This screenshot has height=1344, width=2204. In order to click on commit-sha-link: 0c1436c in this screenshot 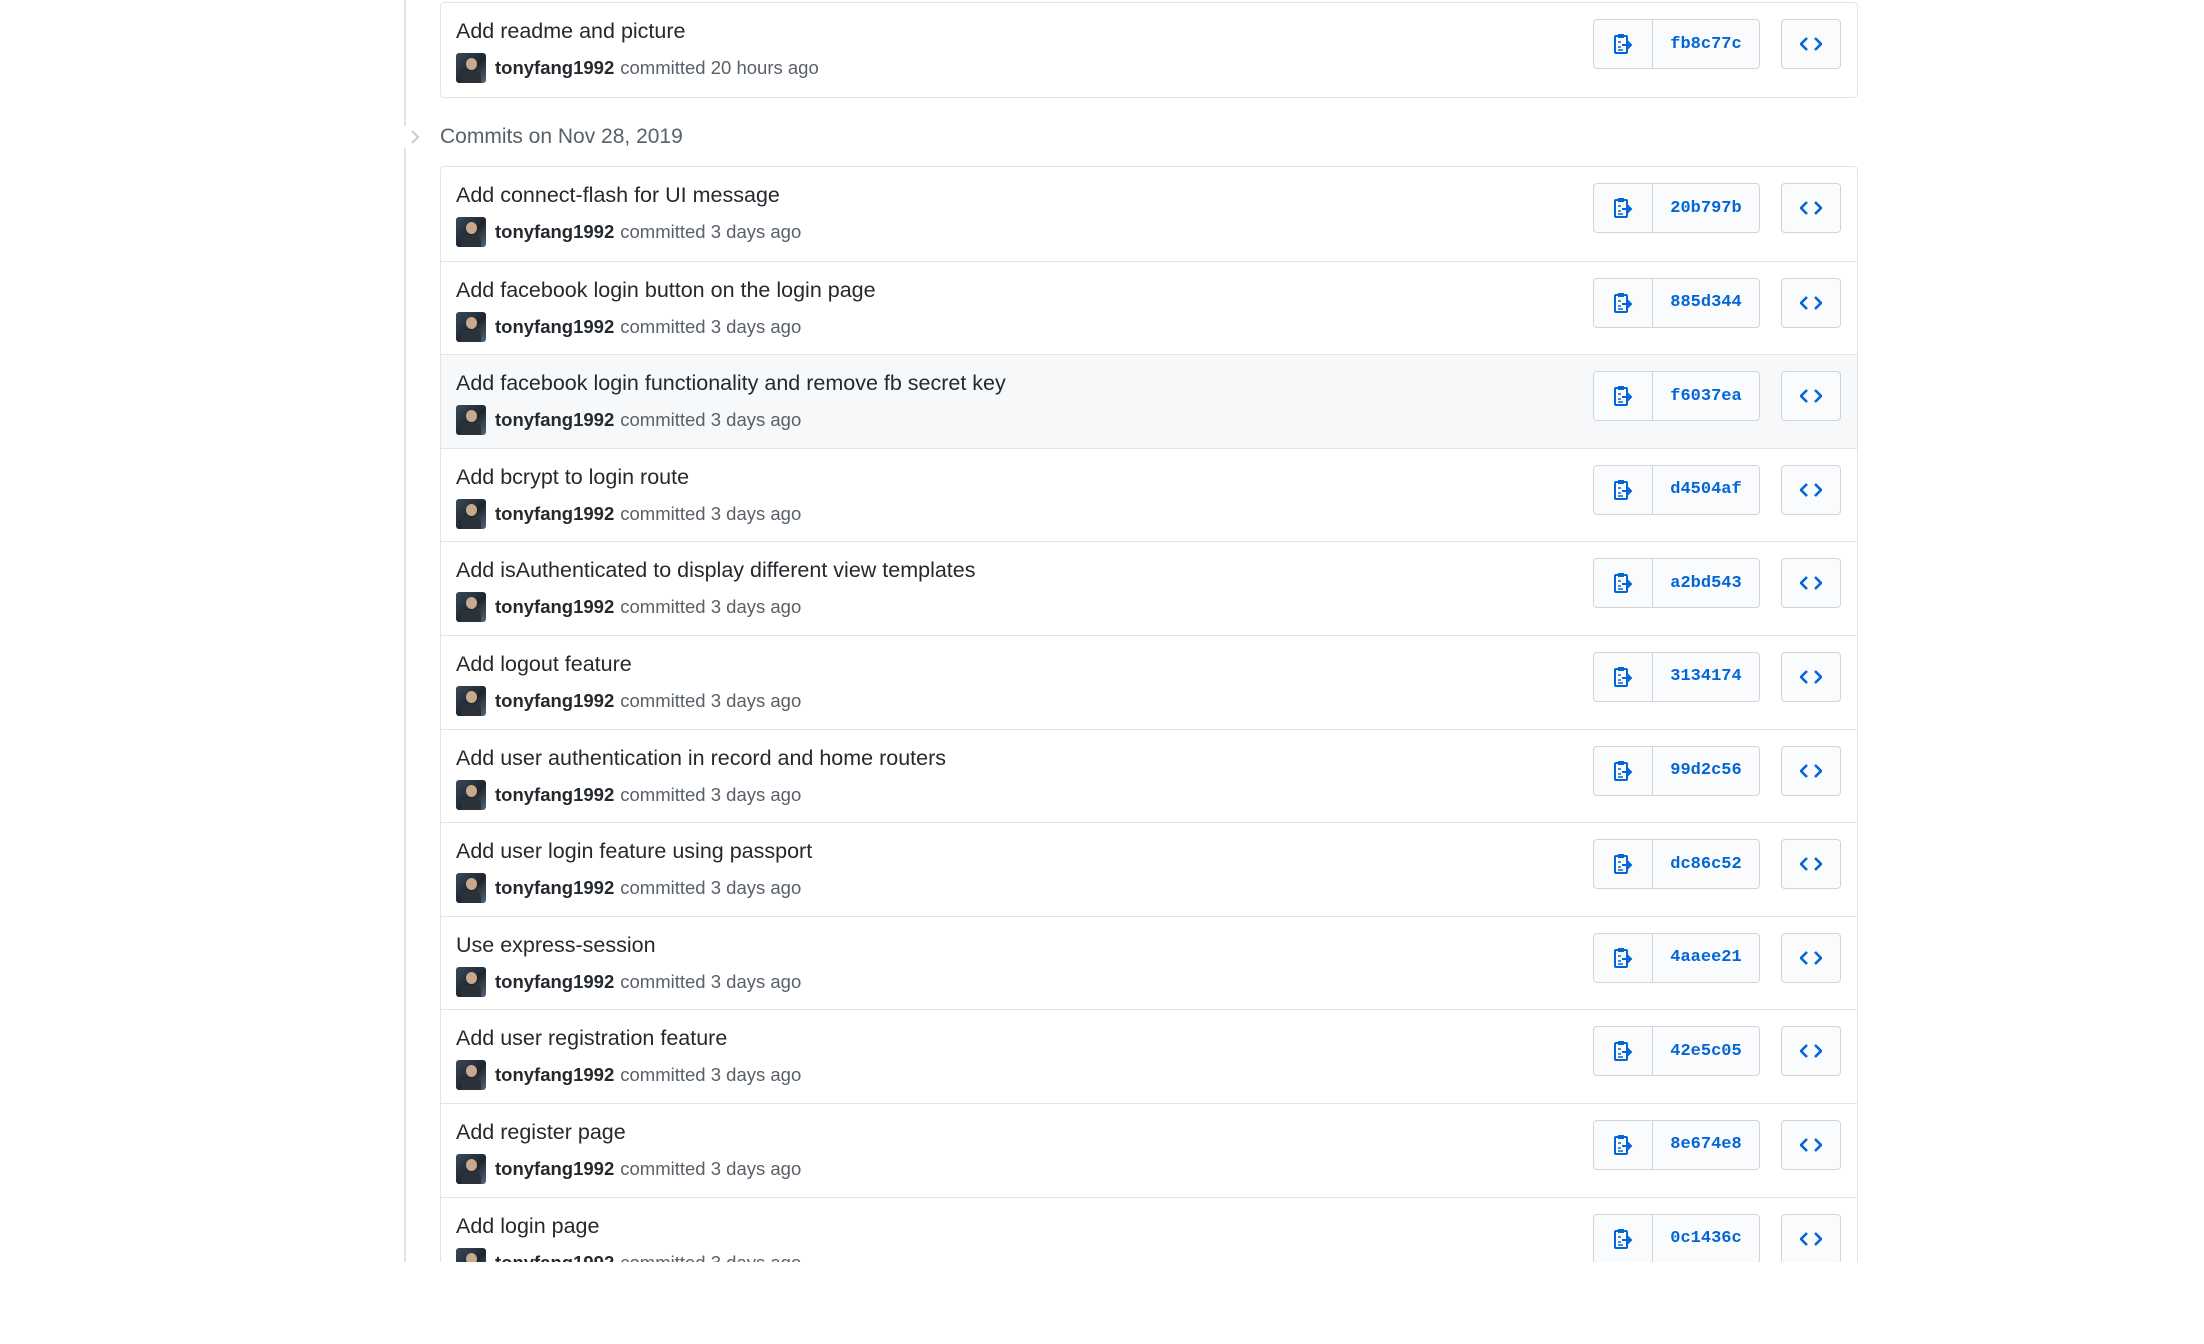, I will do `click(1706, 1238)`.